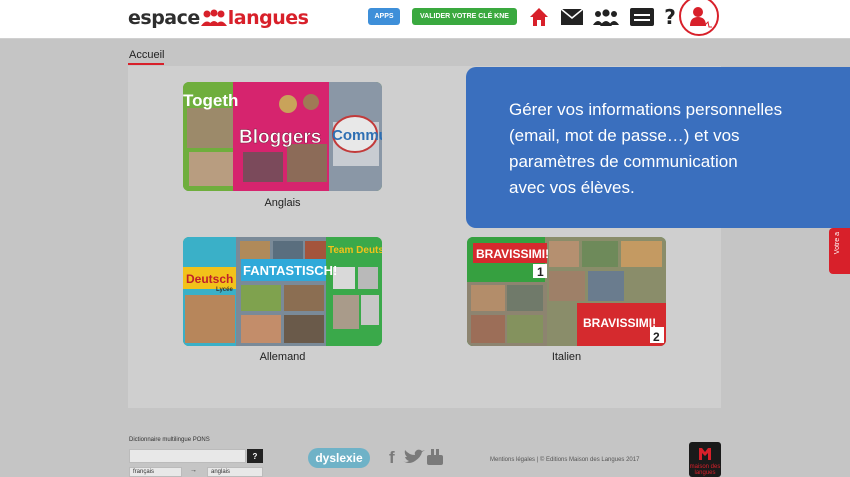 The height and width of the screenshot is (477, 850). What do you see at coordinates (357, 135) in the screenshot?
I see `anglais-cover-title-3: Commu` at bounding box center [357, 135].